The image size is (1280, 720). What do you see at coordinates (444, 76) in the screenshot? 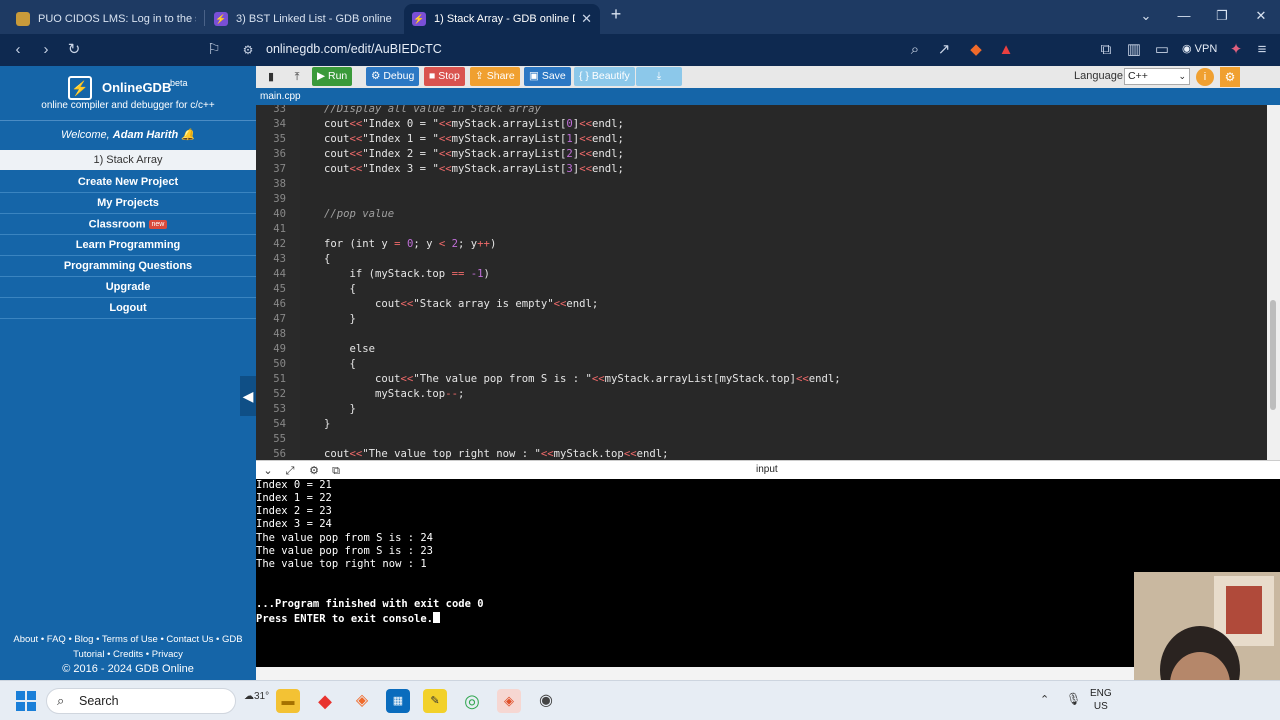
I see `stop-button: ■ Stop` at bounding box center [444, 76].